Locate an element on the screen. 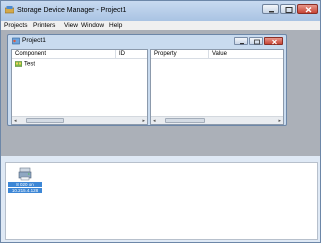 The width and height of the screenshot is (321, 243). menu-window: Window is located at coordinates (92, 25).